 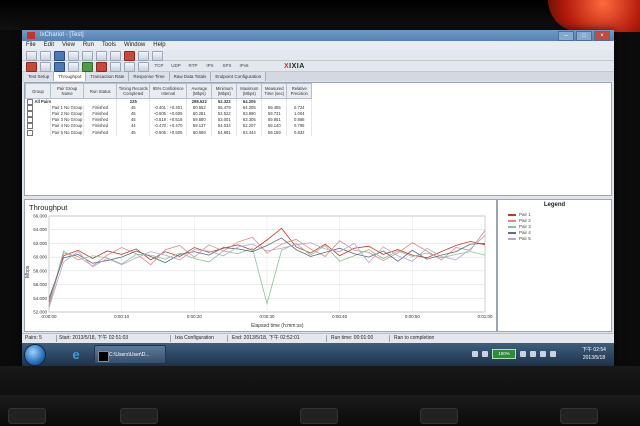 I want to click on collapse-icon, so click(x=29, y=102).